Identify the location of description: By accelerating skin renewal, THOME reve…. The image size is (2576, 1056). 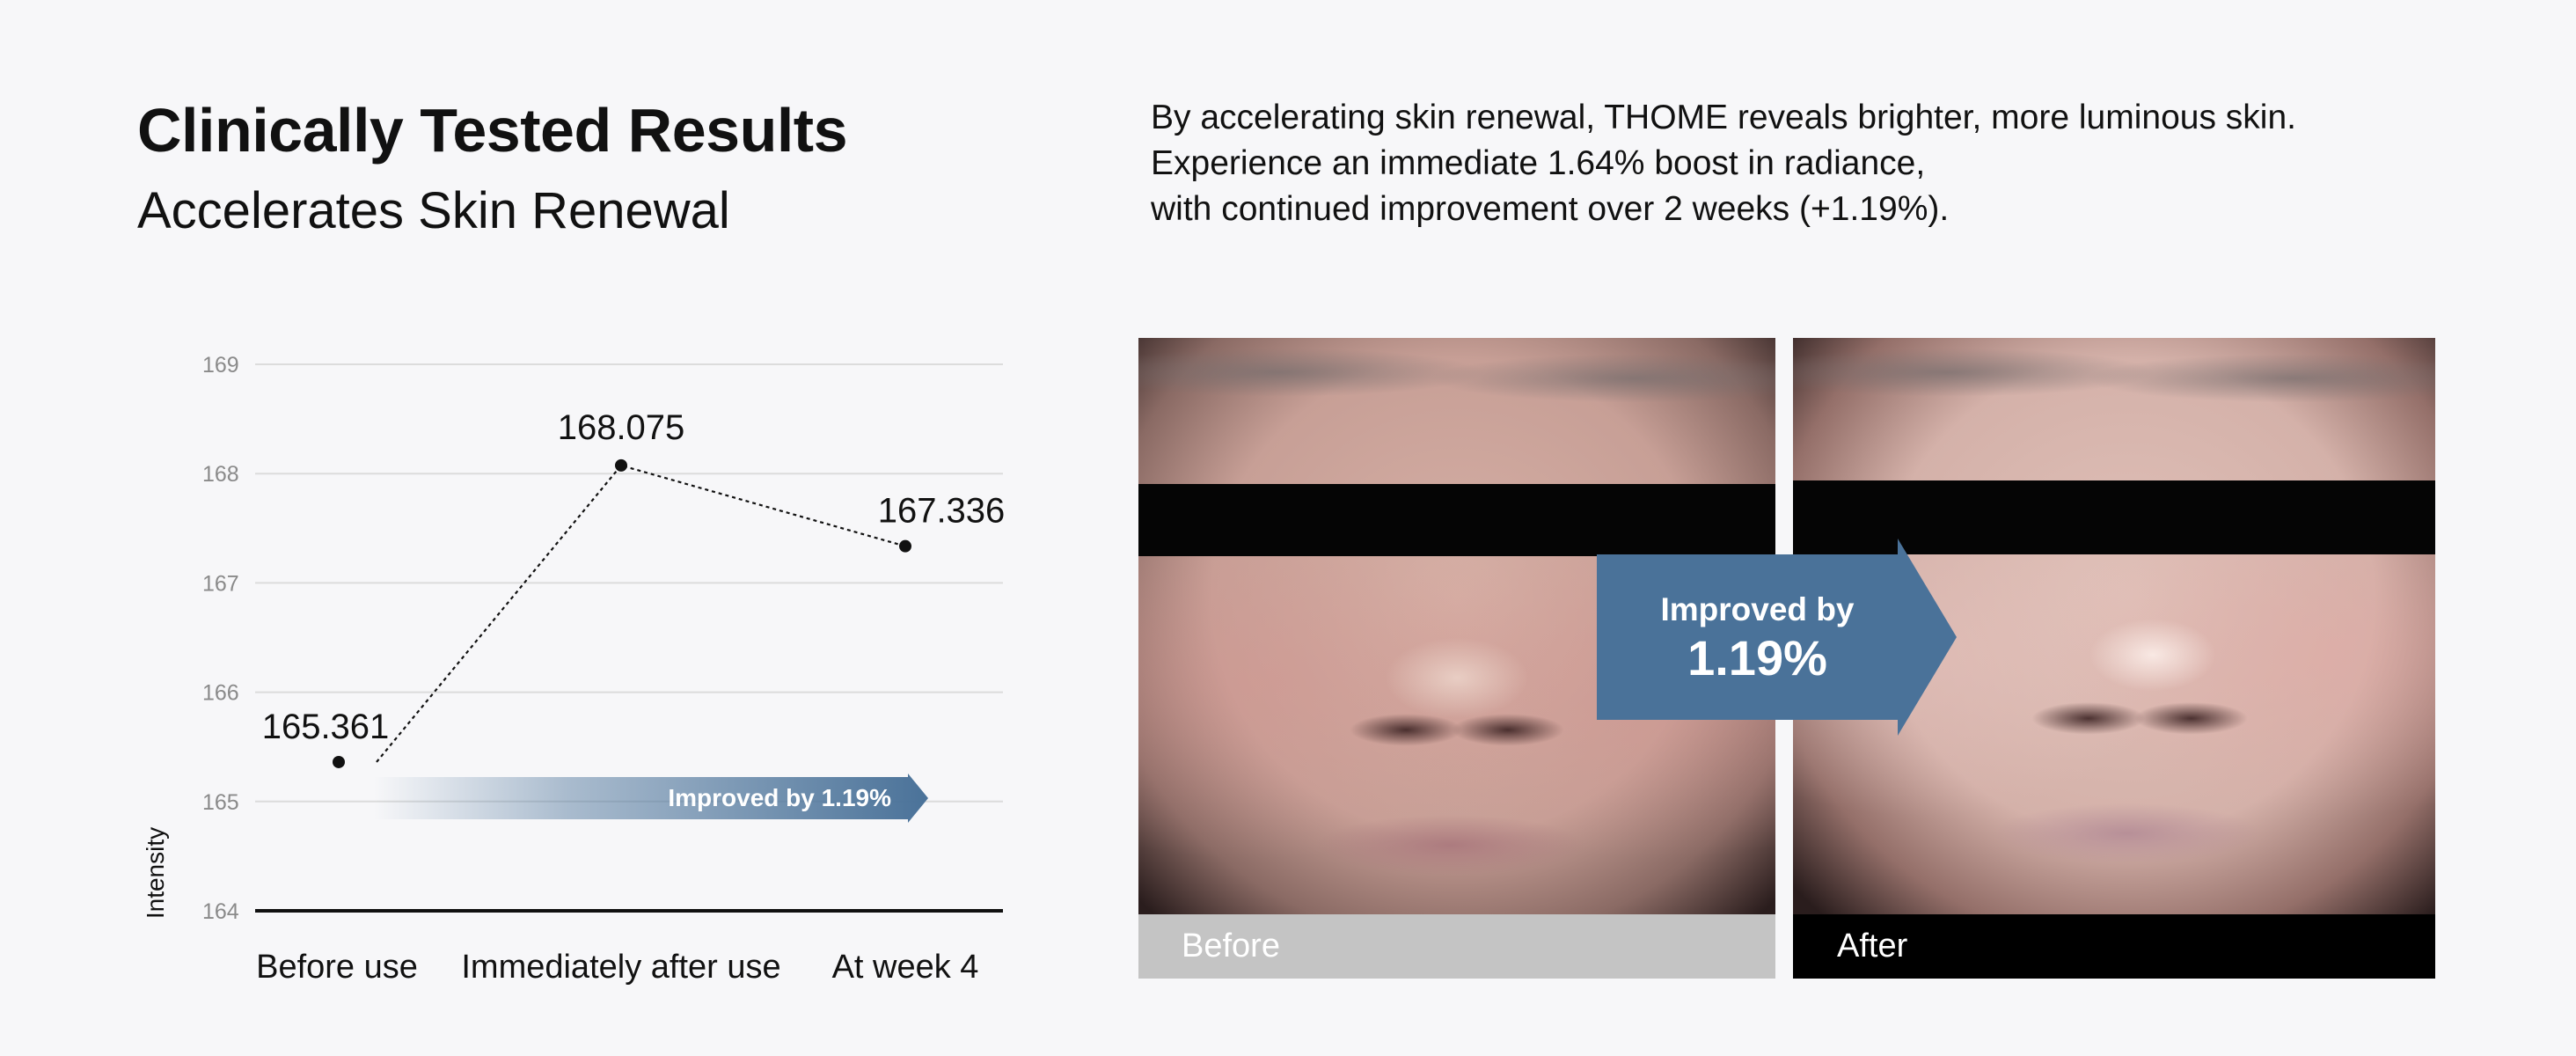
(1723, 164).